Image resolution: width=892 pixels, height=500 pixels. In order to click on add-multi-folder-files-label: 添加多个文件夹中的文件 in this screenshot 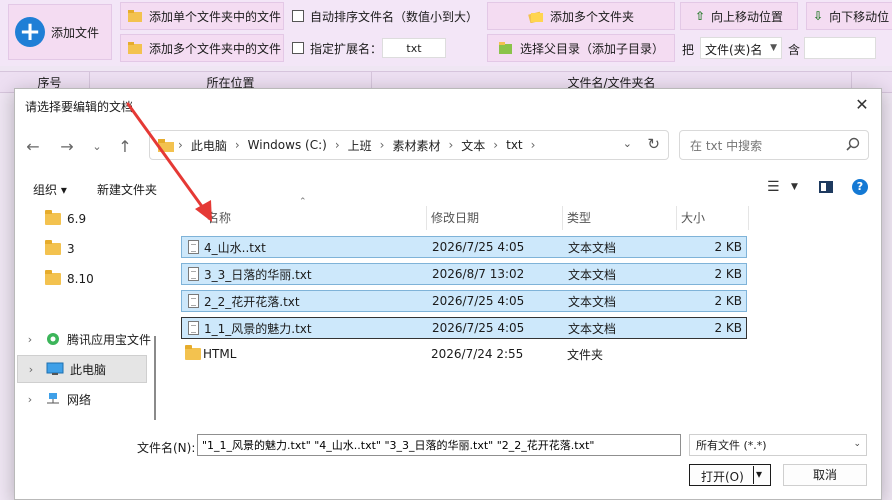, I will do `click(215, 48)`.